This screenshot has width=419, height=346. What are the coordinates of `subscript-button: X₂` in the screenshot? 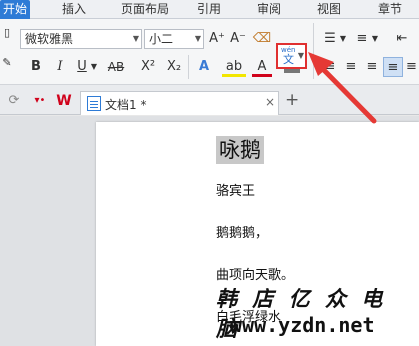 It's located at (174, 67).